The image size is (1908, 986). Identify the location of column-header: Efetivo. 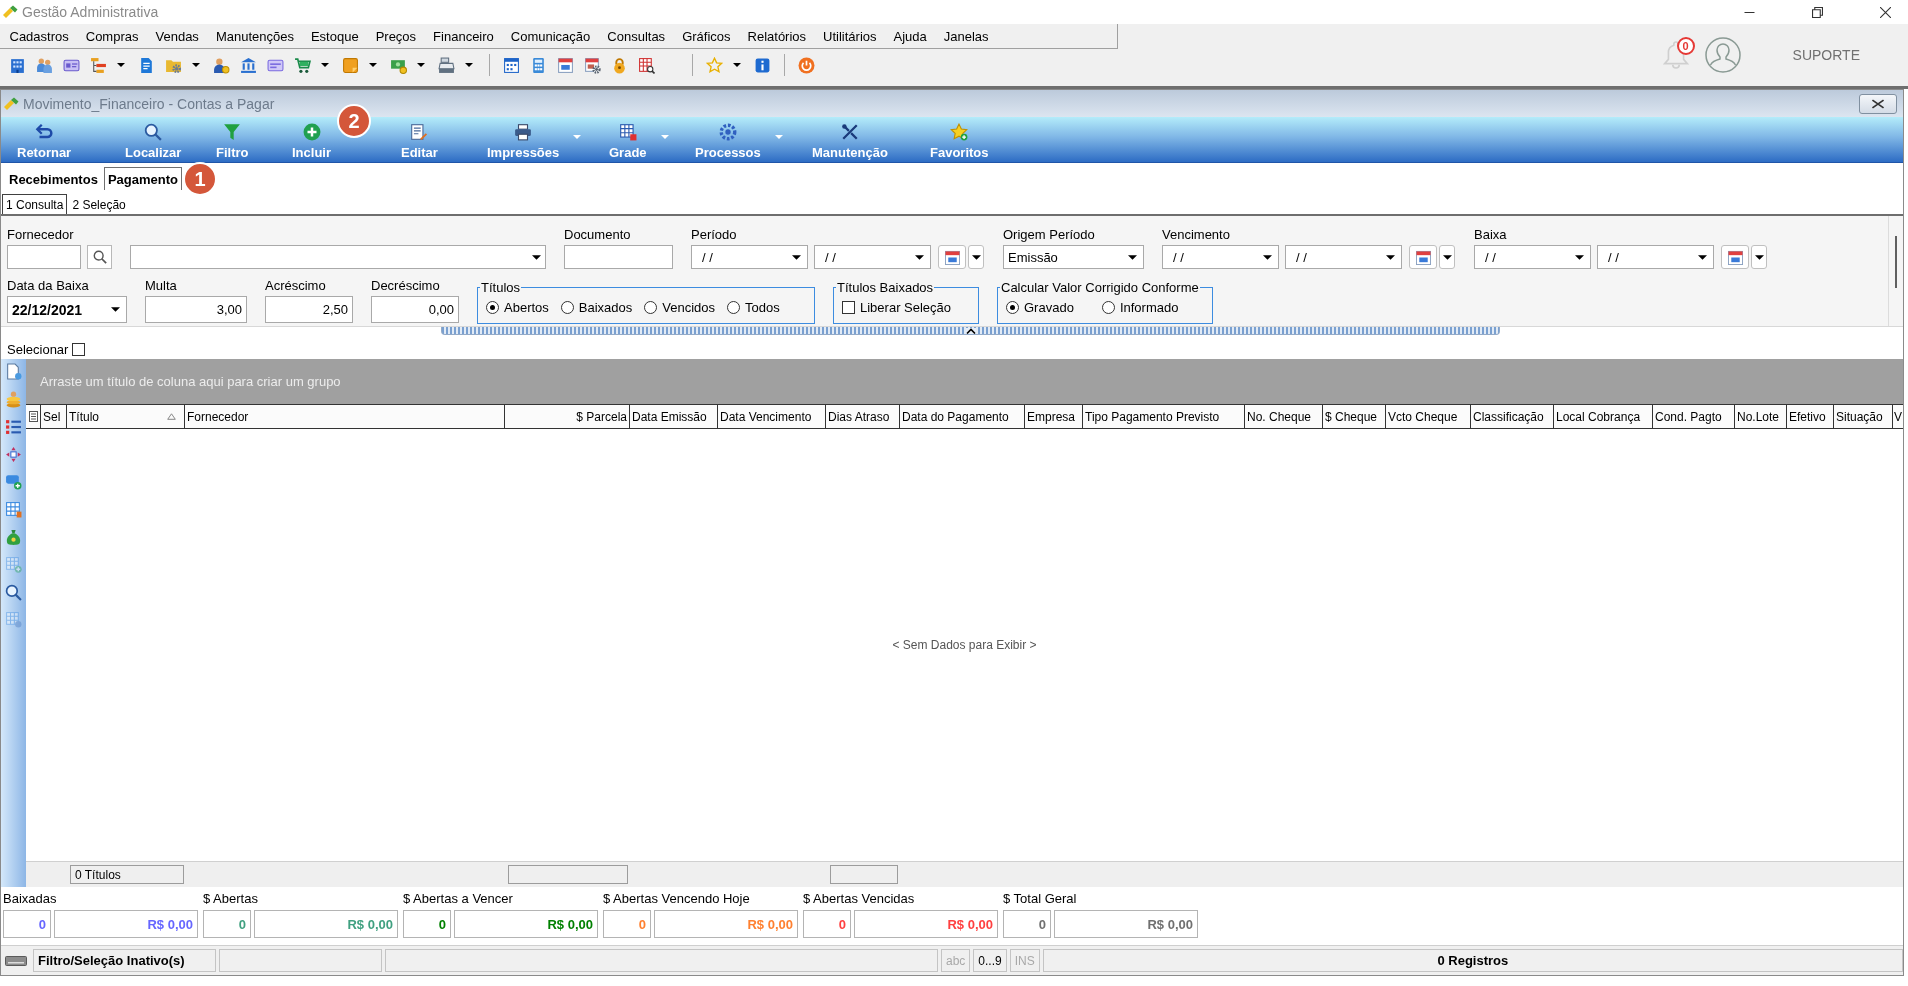
(1810, 416).